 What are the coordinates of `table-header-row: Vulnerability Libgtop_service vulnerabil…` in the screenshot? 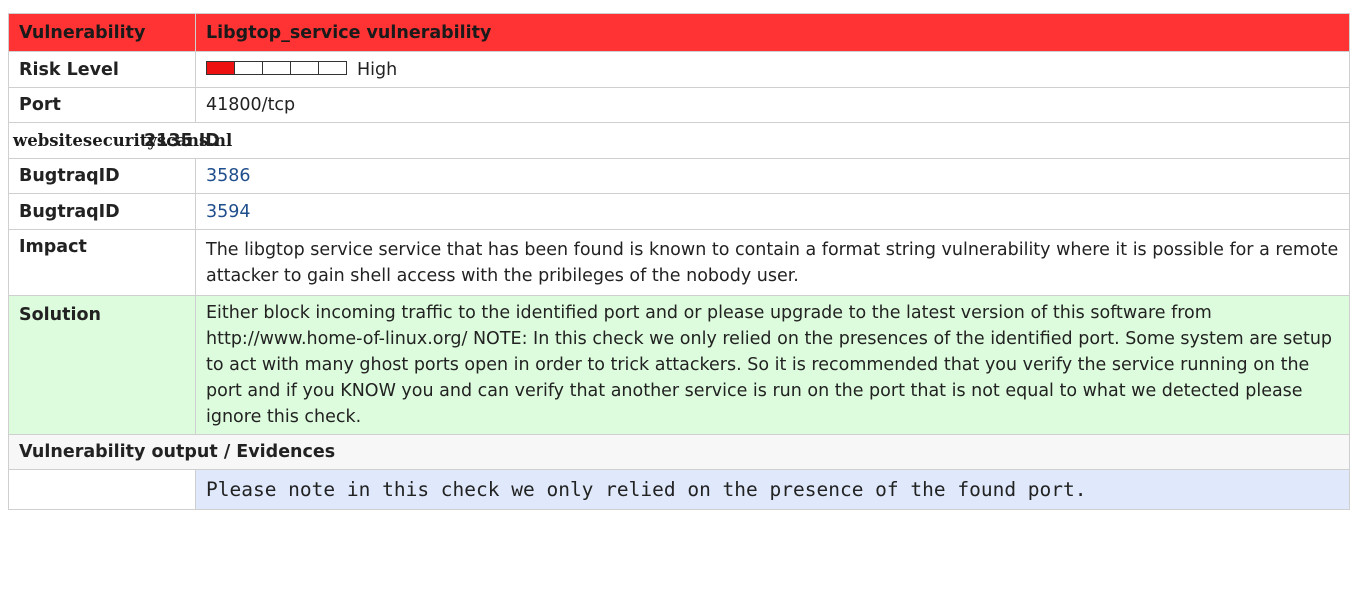 It's located at (679, 32).